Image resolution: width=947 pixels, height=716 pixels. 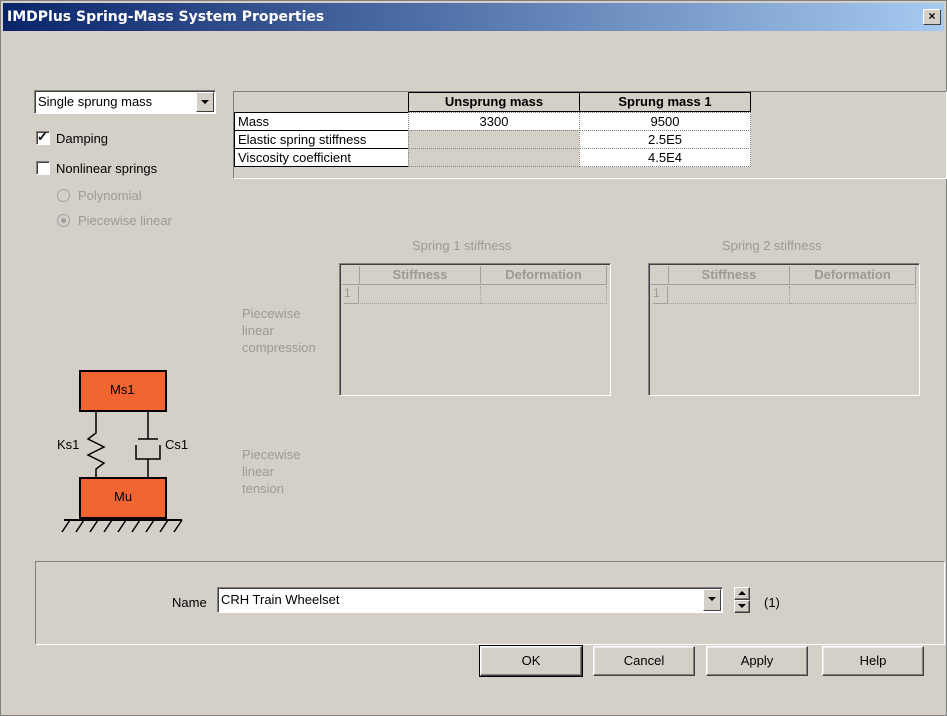 I want to click on spring2-deformation-cell, so click(x=853, y=295).